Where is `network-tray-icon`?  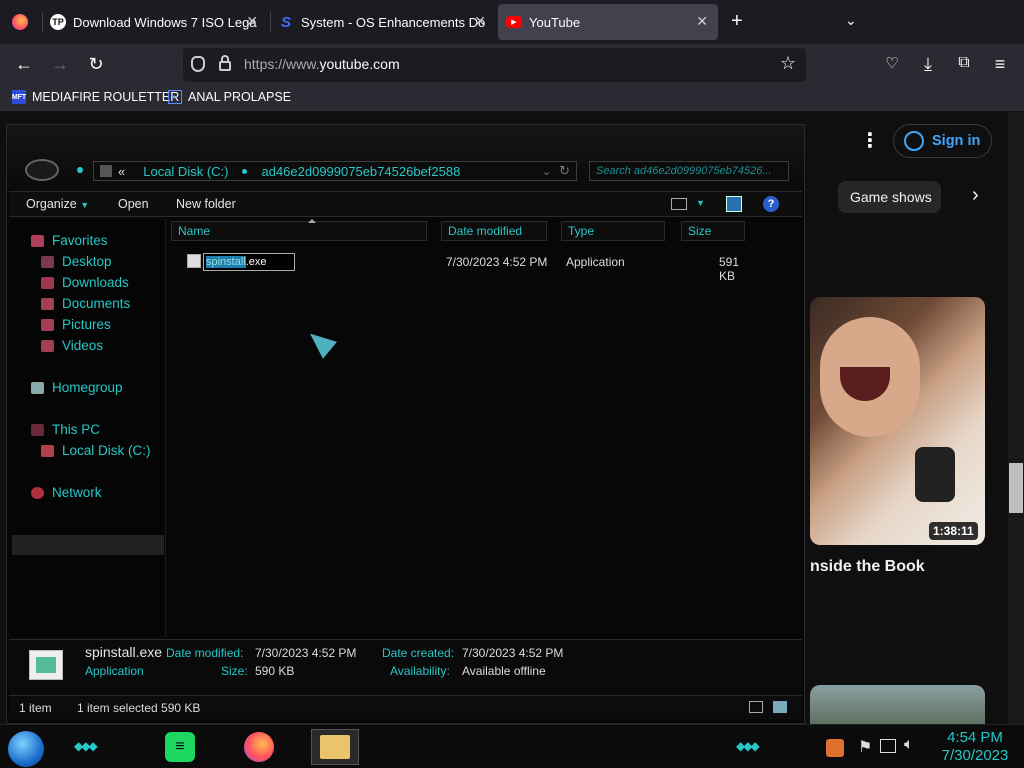 network-tray-icon is located at coordinates (888, 746).